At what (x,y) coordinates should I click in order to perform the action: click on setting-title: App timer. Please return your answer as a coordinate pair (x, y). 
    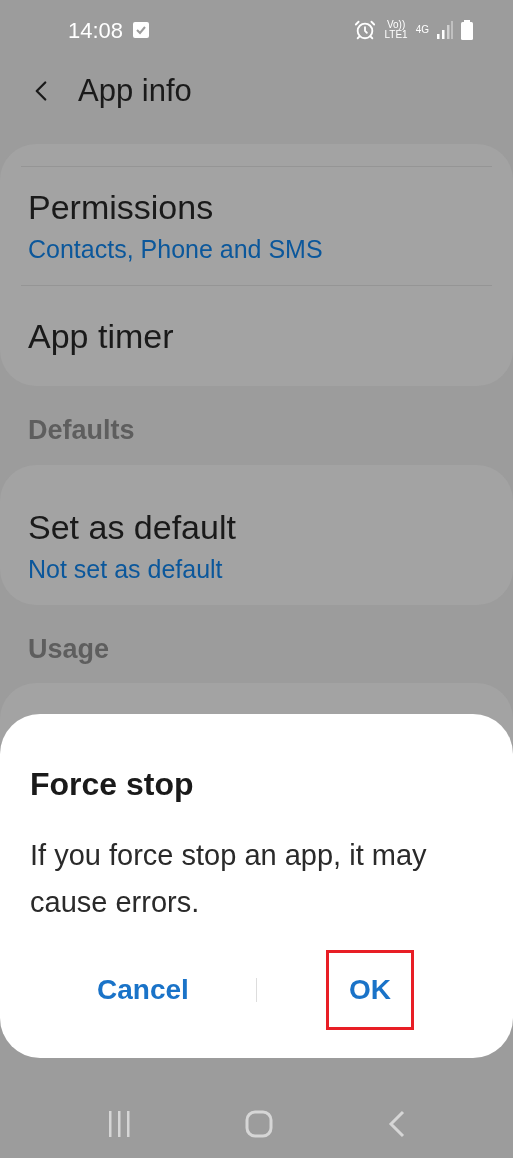
    Looking at the image, I should click on (256, 336).